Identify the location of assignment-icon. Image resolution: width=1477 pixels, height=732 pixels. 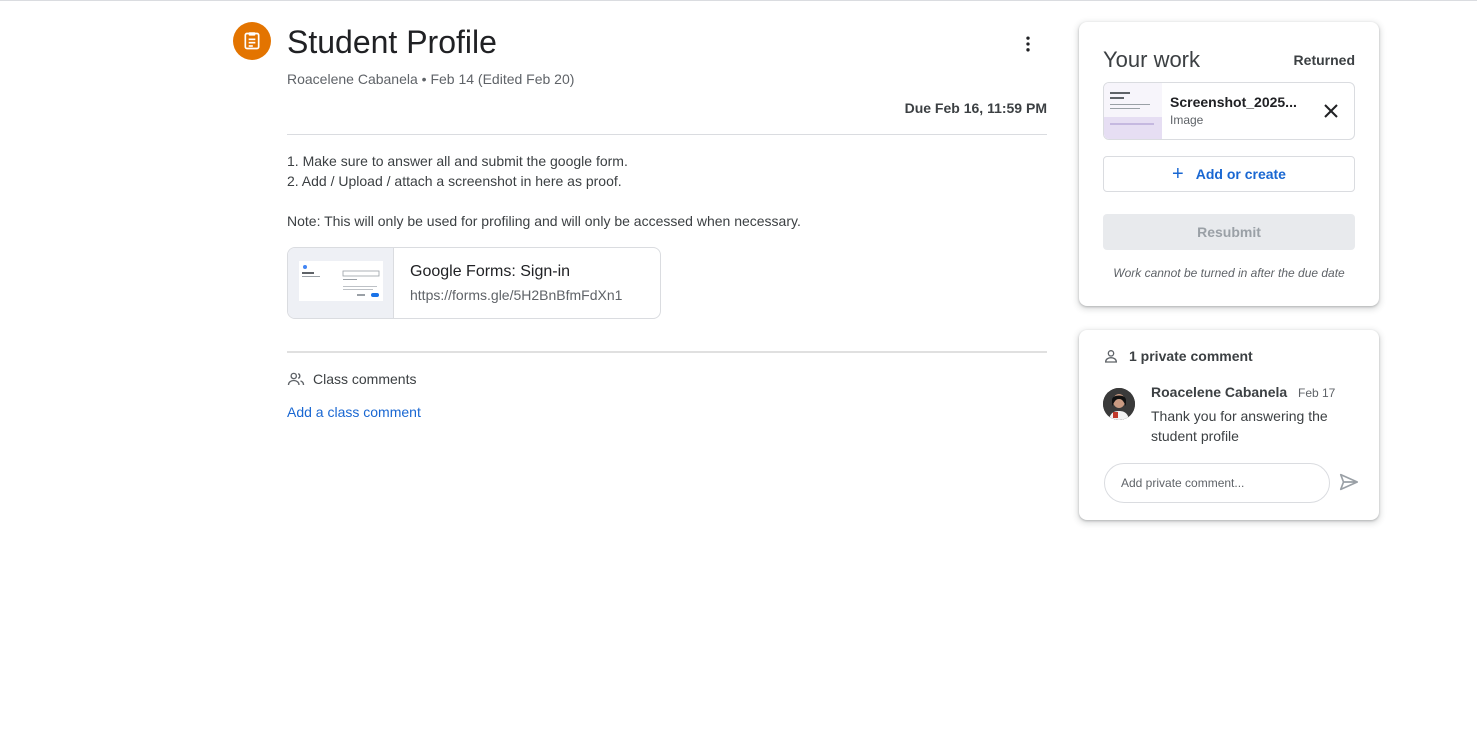
(252, 41).